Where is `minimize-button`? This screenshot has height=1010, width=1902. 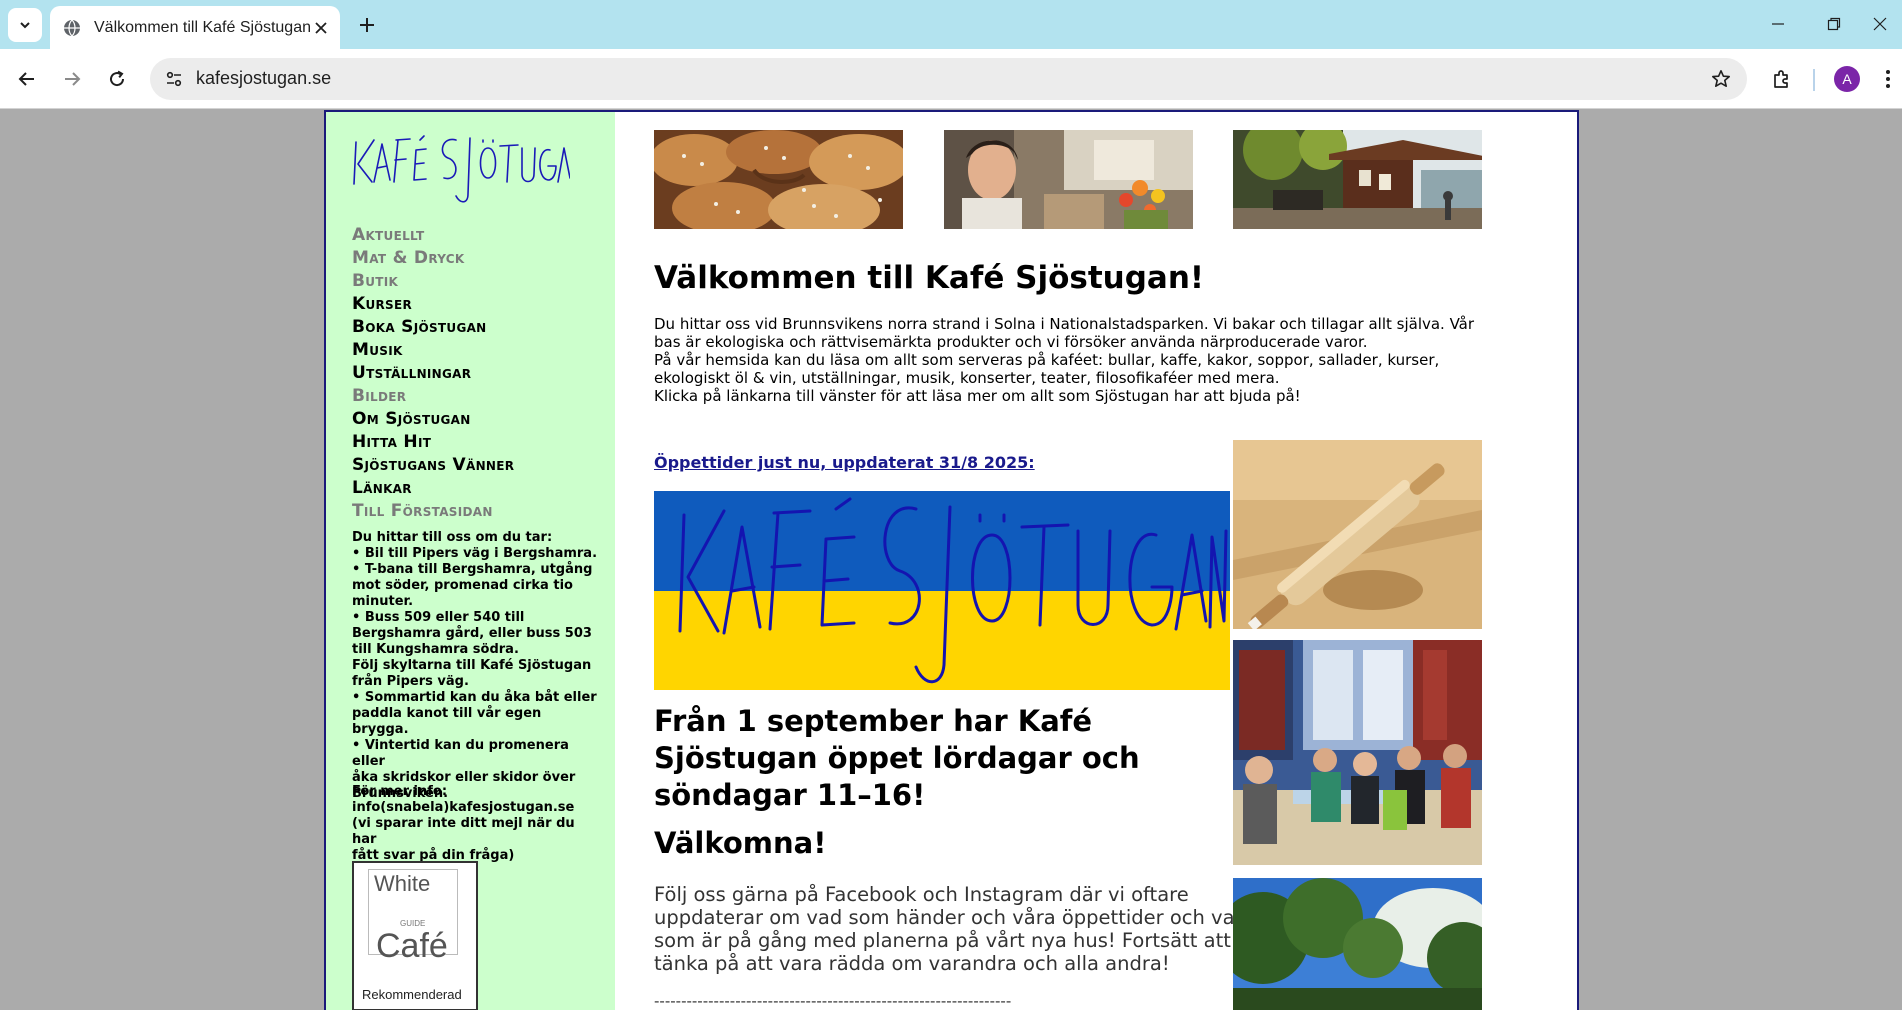 minimize-button is located at coordinates (1778, 24).